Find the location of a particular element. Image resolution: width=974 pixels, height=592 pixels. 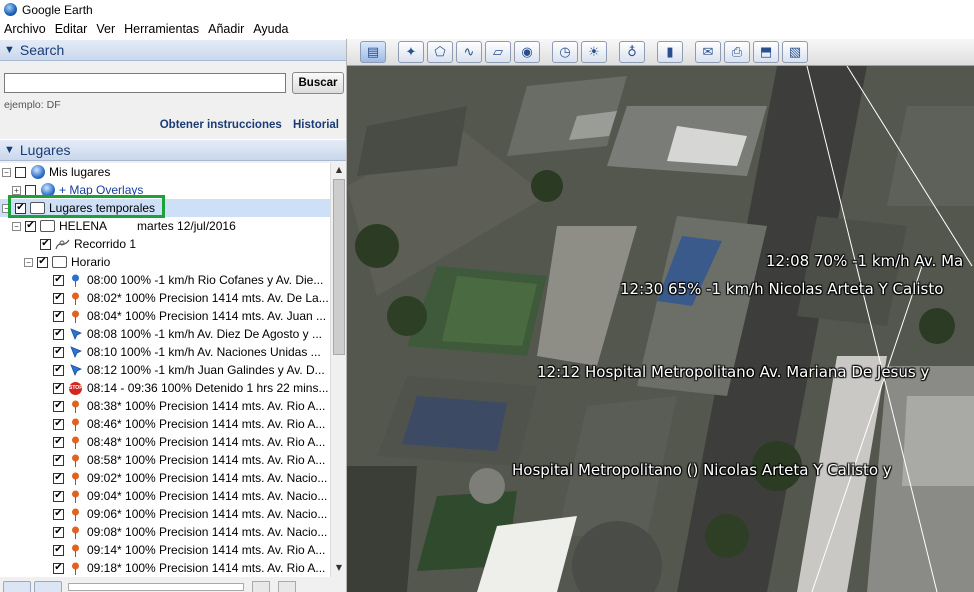

opacity-slider is located at coordinates (156, 587).